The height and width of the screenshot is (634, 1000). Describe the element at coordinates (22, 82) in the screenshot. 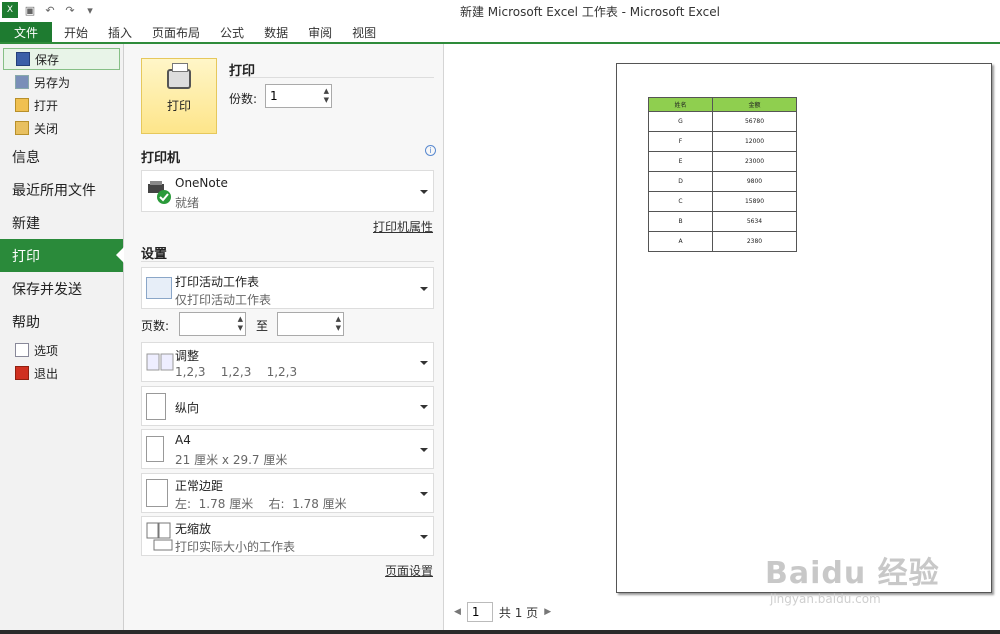

I see `save-as-icon` at that location.